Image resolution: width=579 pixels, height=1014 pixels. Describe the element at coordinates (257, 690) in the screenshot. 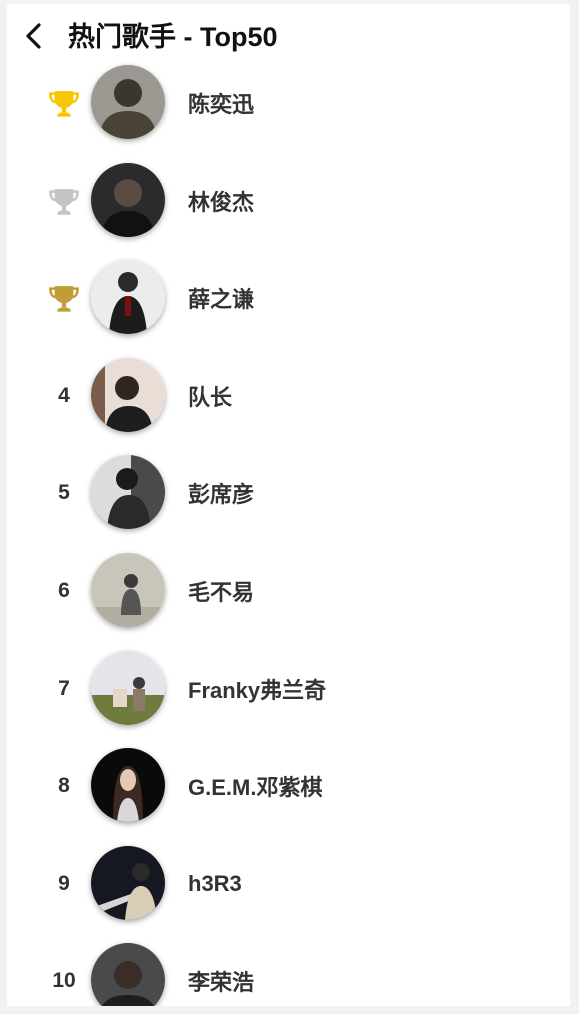

I see `singer-name: Franky弗兰奇` at that location.